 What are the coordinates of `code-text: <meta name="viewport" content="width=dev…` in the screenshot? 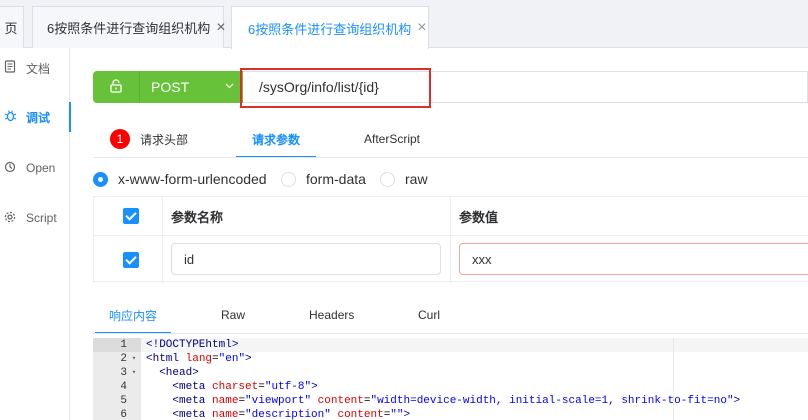 It's located at (456, 401).